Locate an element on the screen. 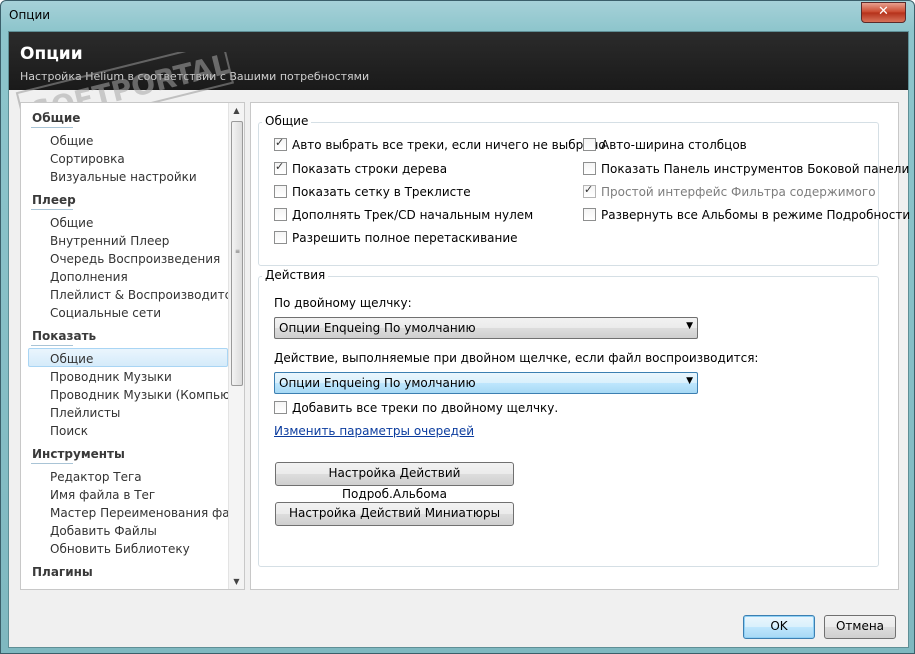 The width and height of the screenshot is (915, 654). general-group-title: Общие is located at coordinates (287, 121).